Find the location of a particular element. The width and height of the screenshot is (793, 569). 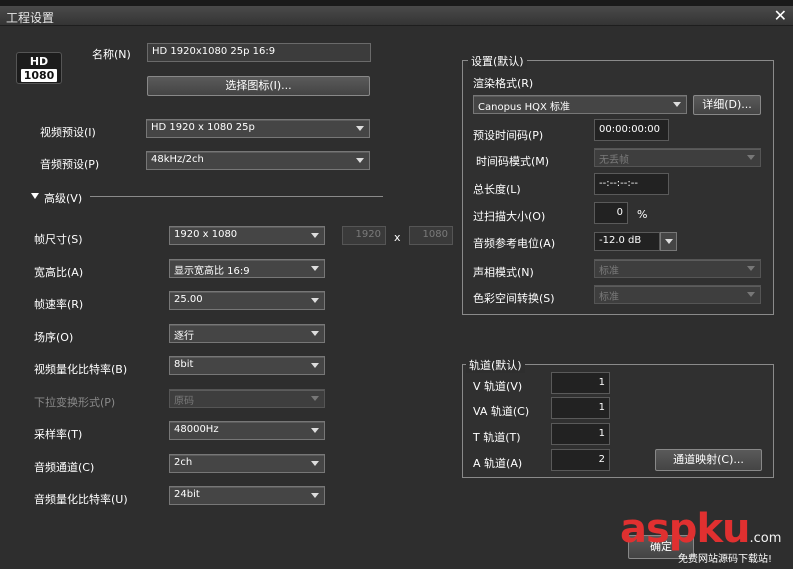

dialog-title: 工程设置 is located at coordinates (30, 18).